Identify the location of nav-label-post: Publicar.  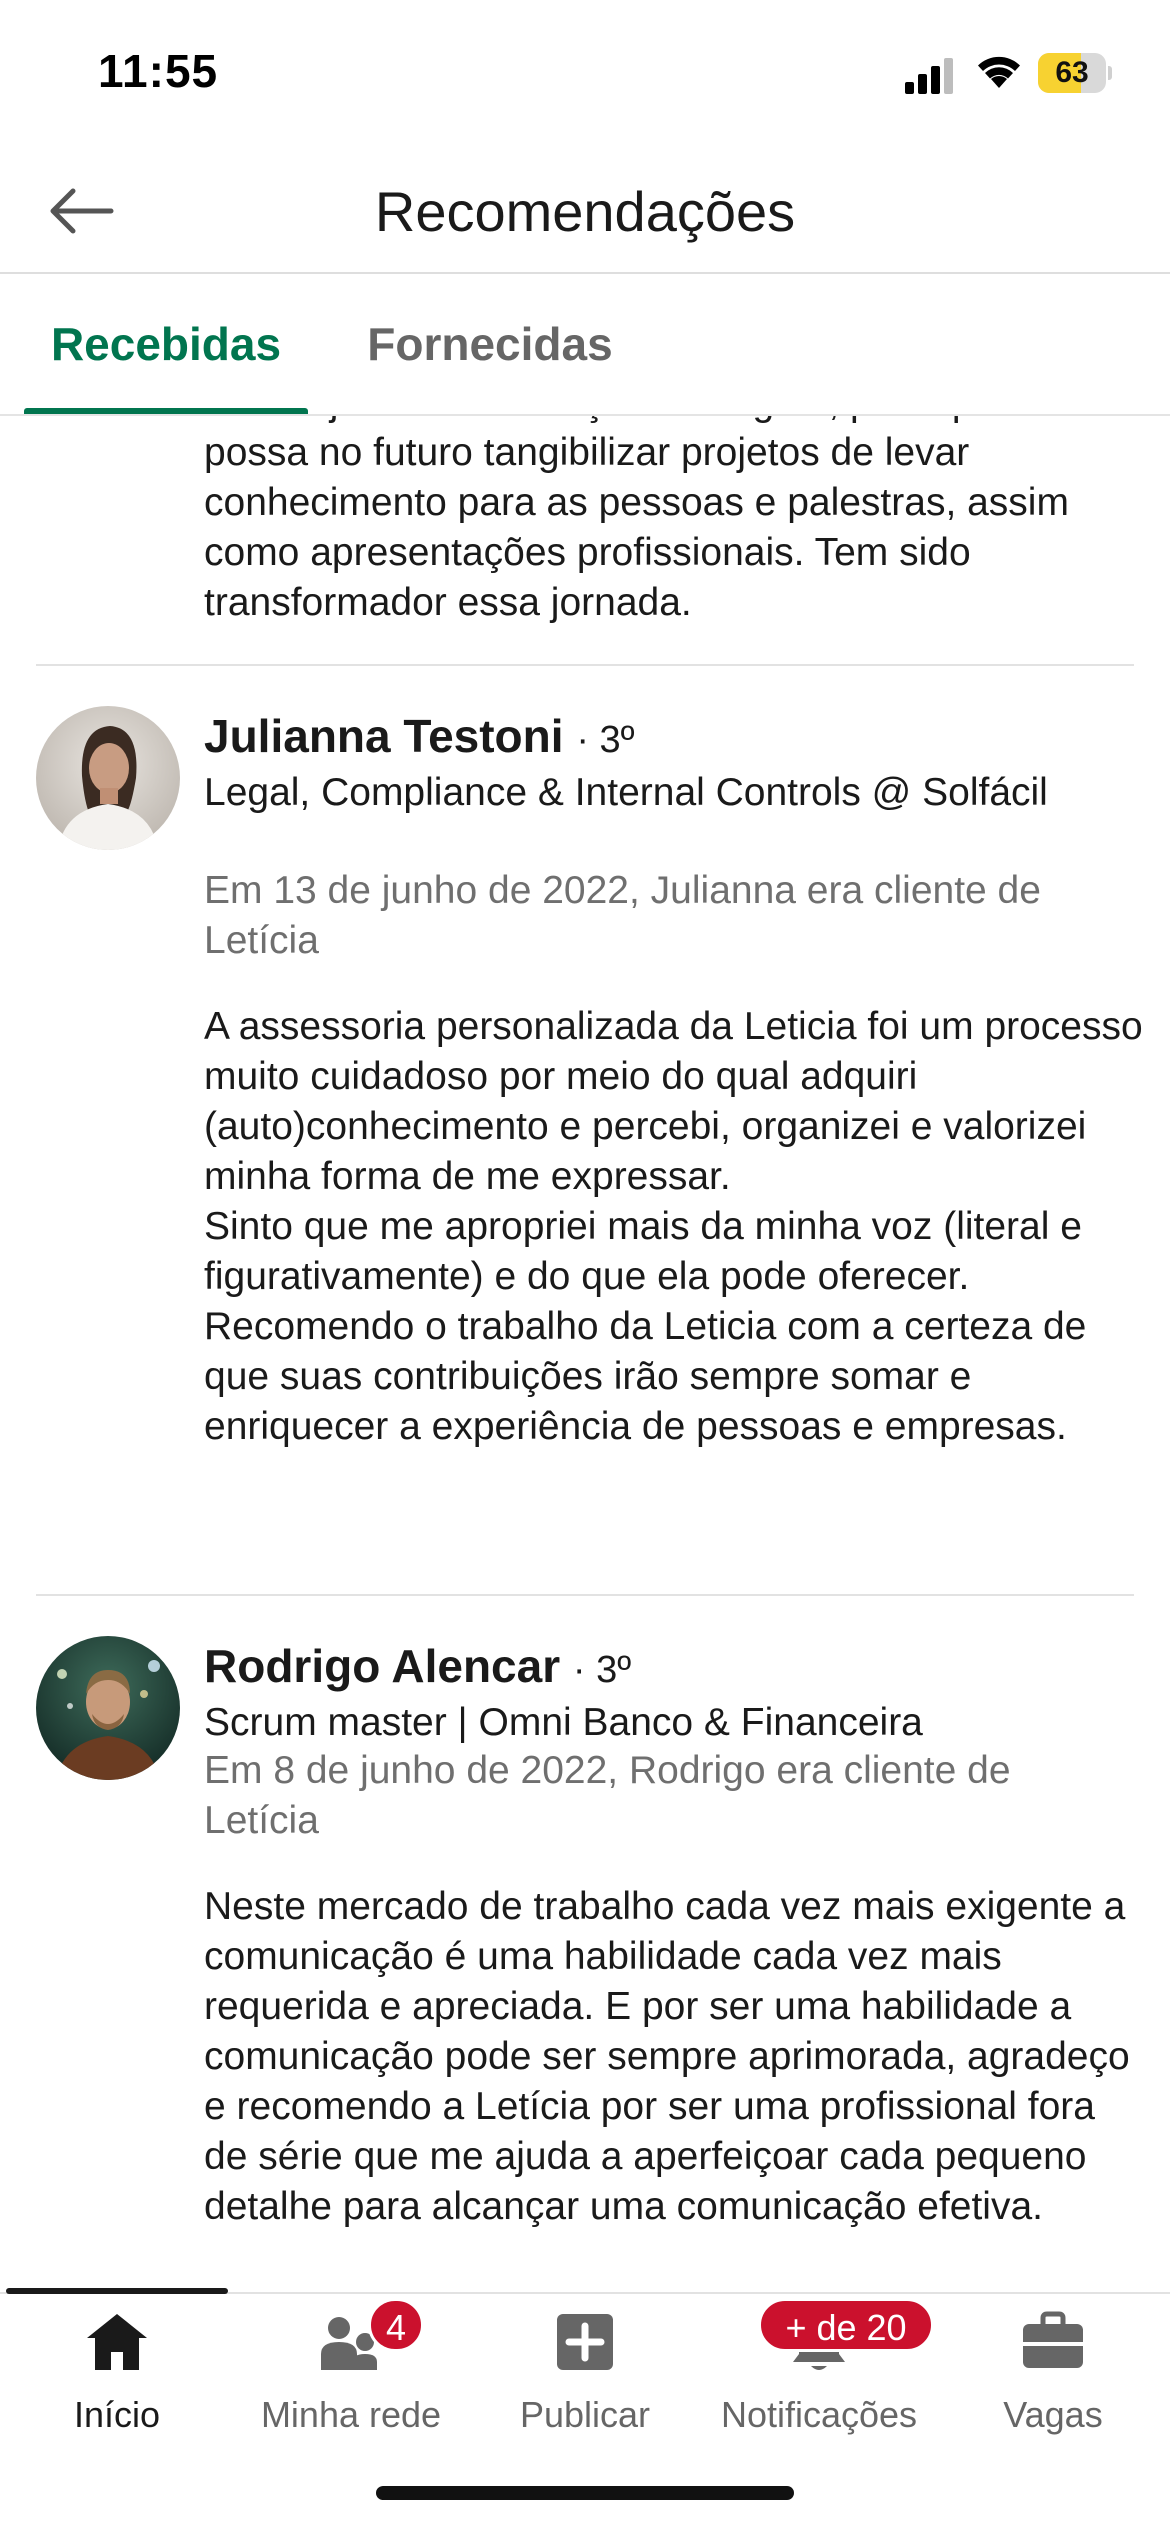
(585, 2414).